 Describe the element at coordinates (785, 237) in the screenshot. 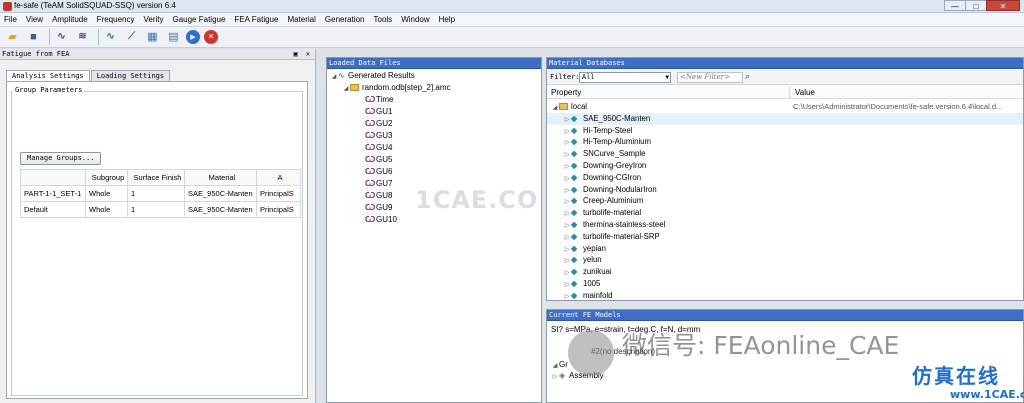

I see `list-item: ▷ ◆ turbolife-material-SRP` at that location.